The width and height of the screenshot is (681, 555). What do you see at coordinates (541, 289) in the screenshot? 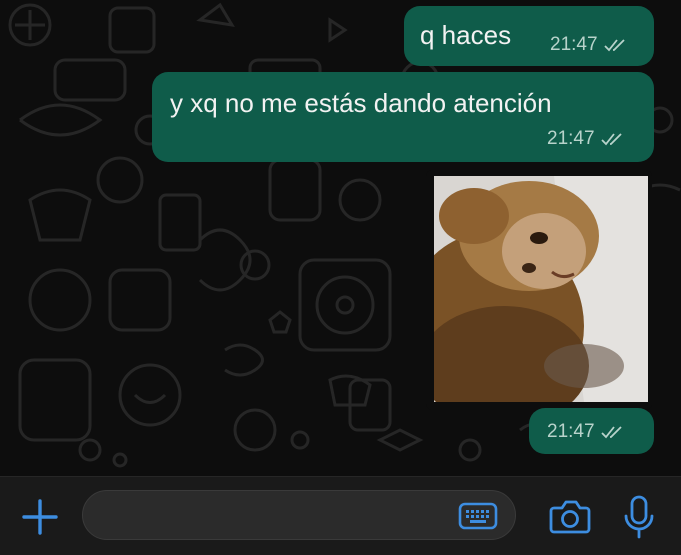
I see `monkey-photo` at bounding box center [541, 289].